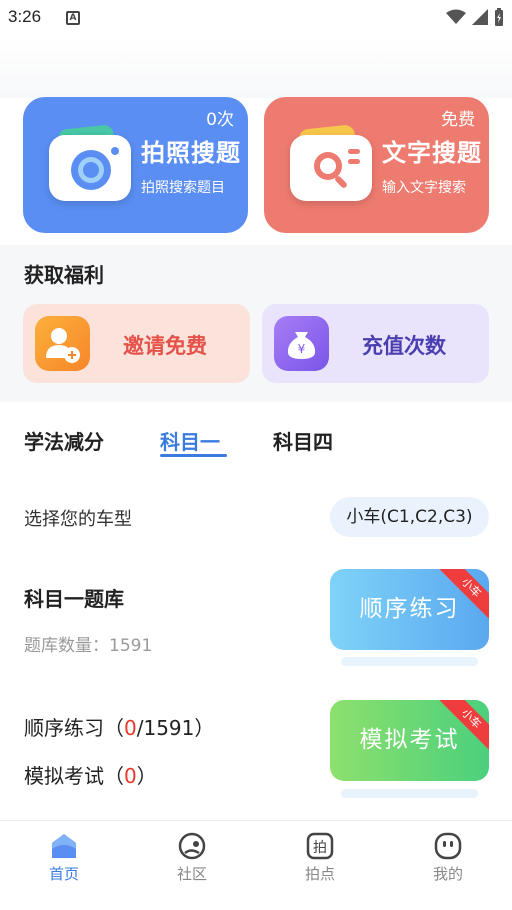 This screenshot has height=910, width=512. Describe the element at coordinates (376, 165) in the screenshot. I see `text-search-card: 免费 文字搜题 输入文字搜索` at that location.